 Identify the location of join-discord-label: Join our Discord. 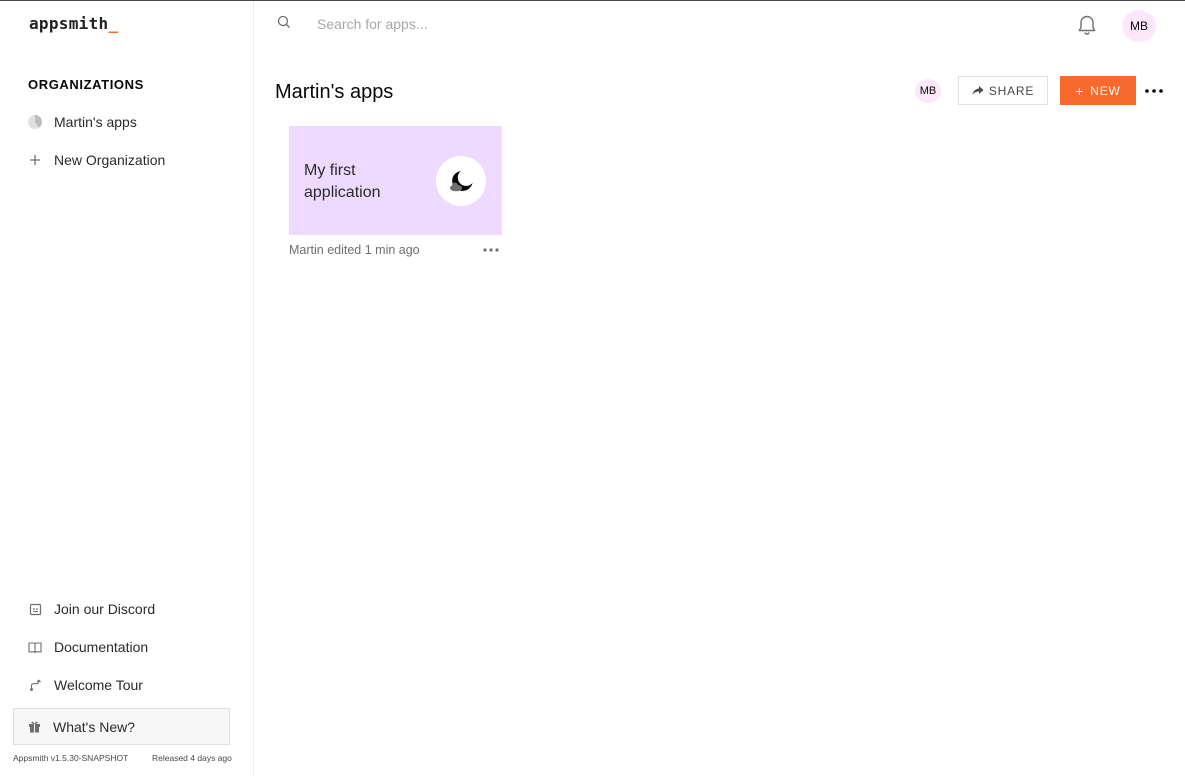
(105, 609).